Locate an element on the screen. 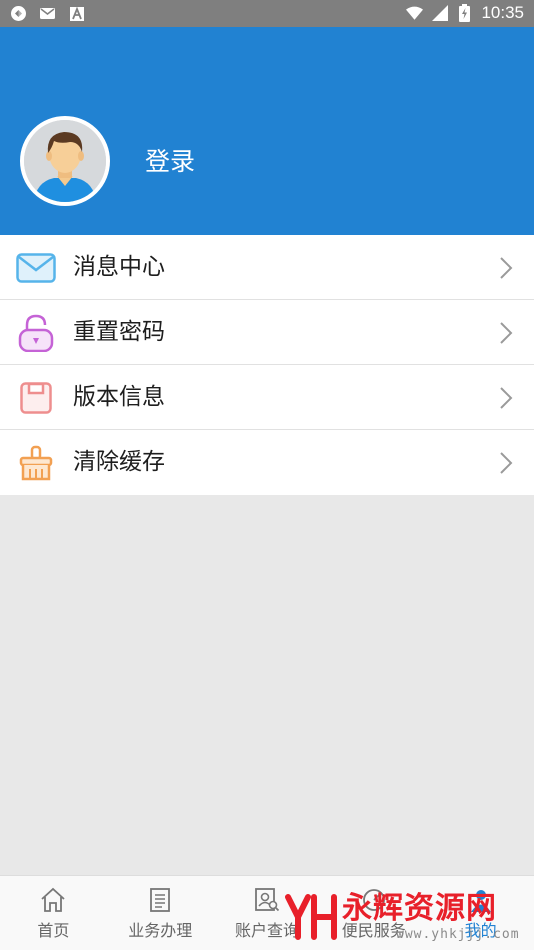 The height and width of the screenshot is (950, 534). sync-icon is located at coordinates (18, 13).